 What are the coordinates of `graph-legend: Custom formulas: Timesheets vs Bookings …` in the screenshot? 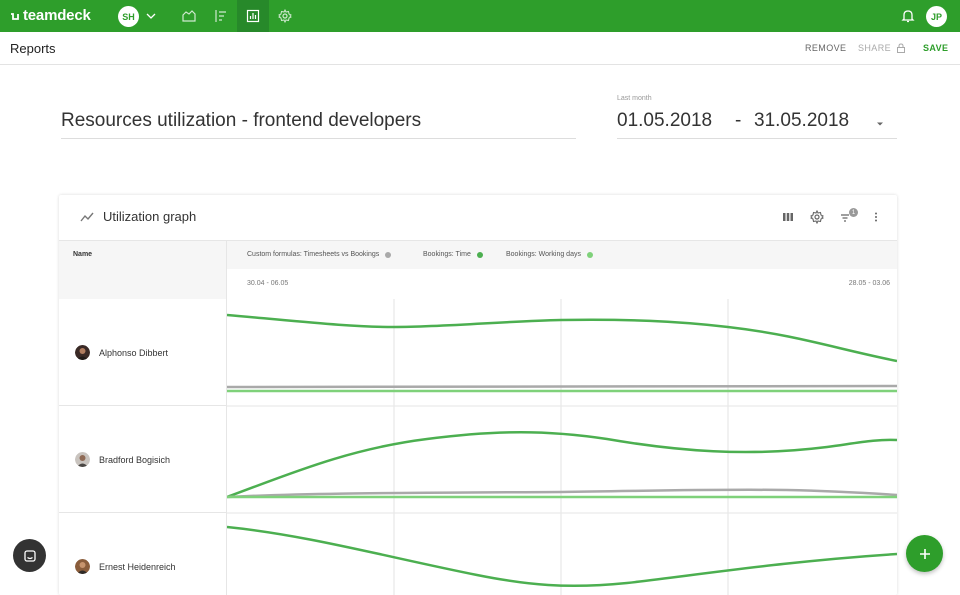 It's located at (562, 255).